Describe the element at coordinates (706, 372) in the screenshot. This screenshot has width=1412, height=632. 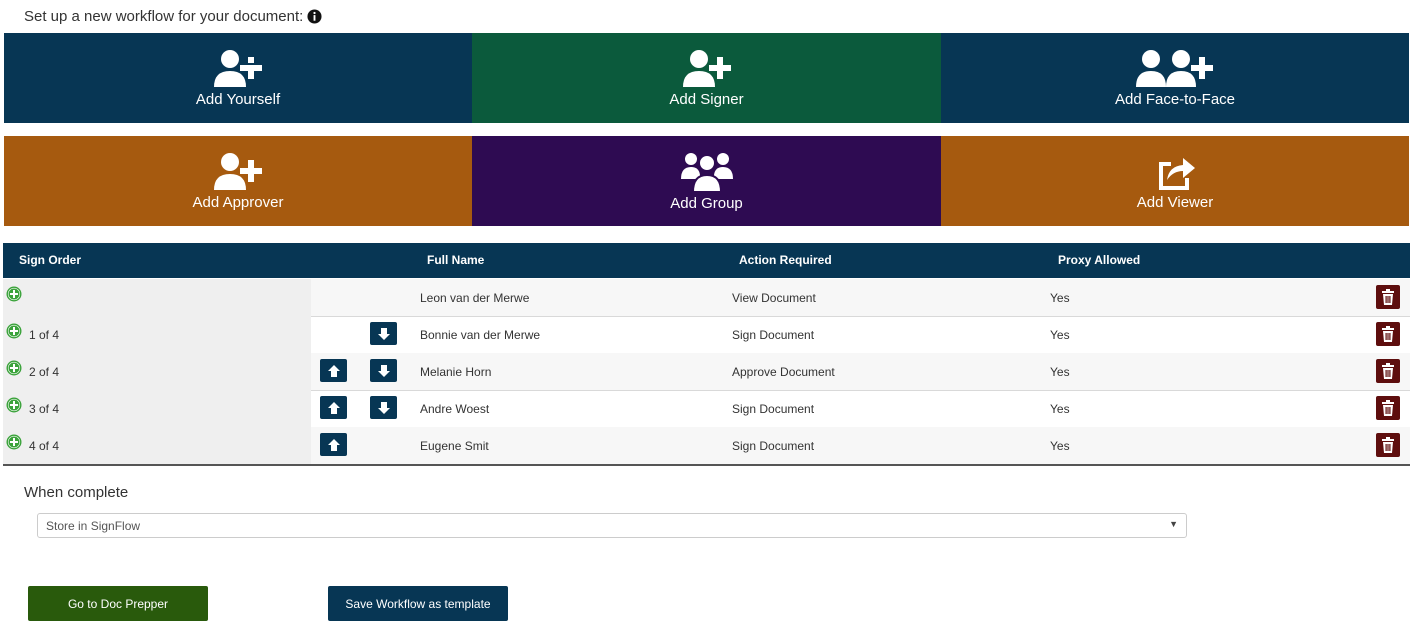
I see `table-row: 2 of 4 Melanie Horn Approve Document Yes` at that location.